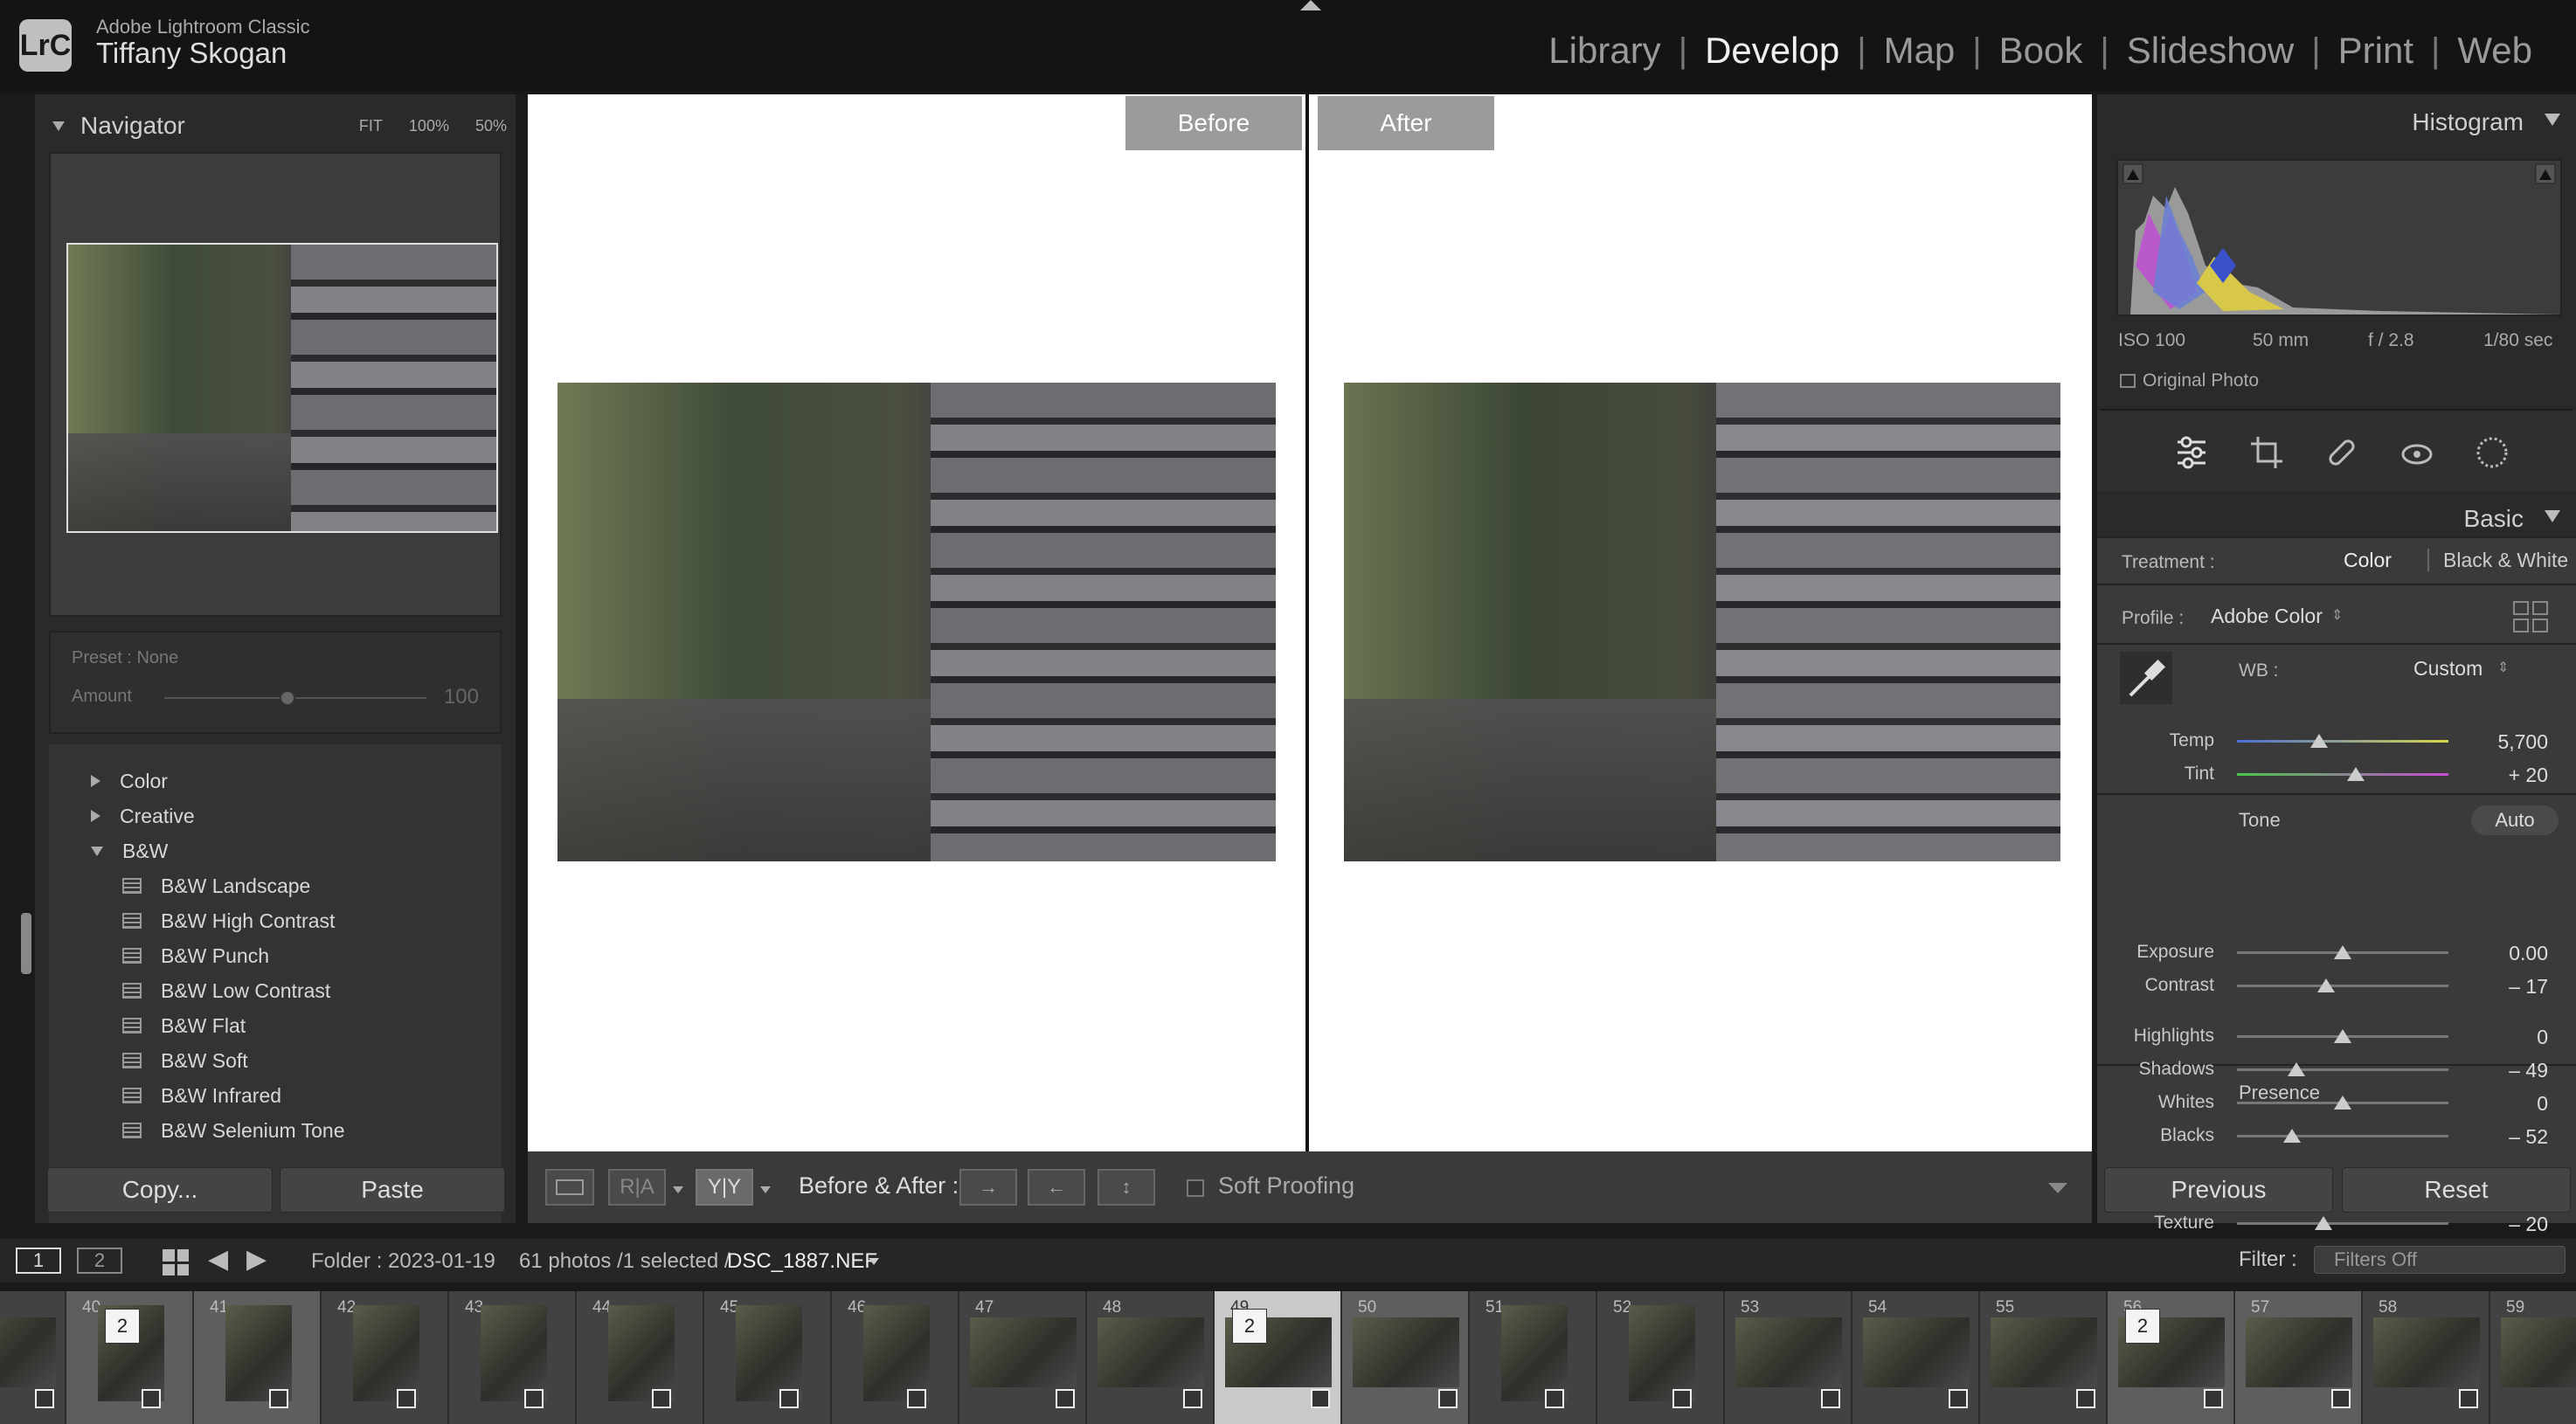 This screenshot has height=1424, width=2576. I want to click on filmstrip-cell: 41, so click(258, 1357).